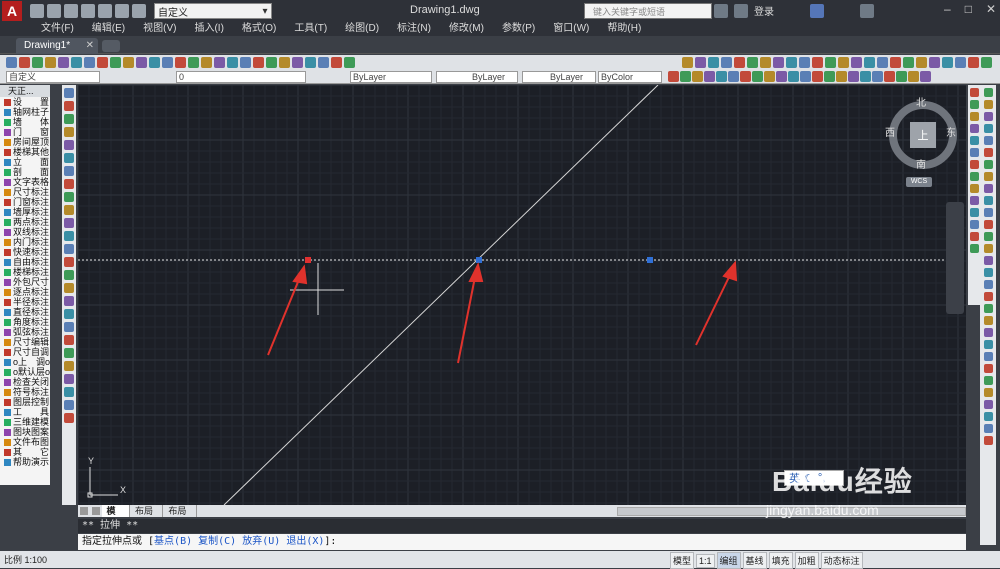  Describe the element at coordinates (25, 152) in the screenshot. I see `palette-item: 楼梯其他` at that location.